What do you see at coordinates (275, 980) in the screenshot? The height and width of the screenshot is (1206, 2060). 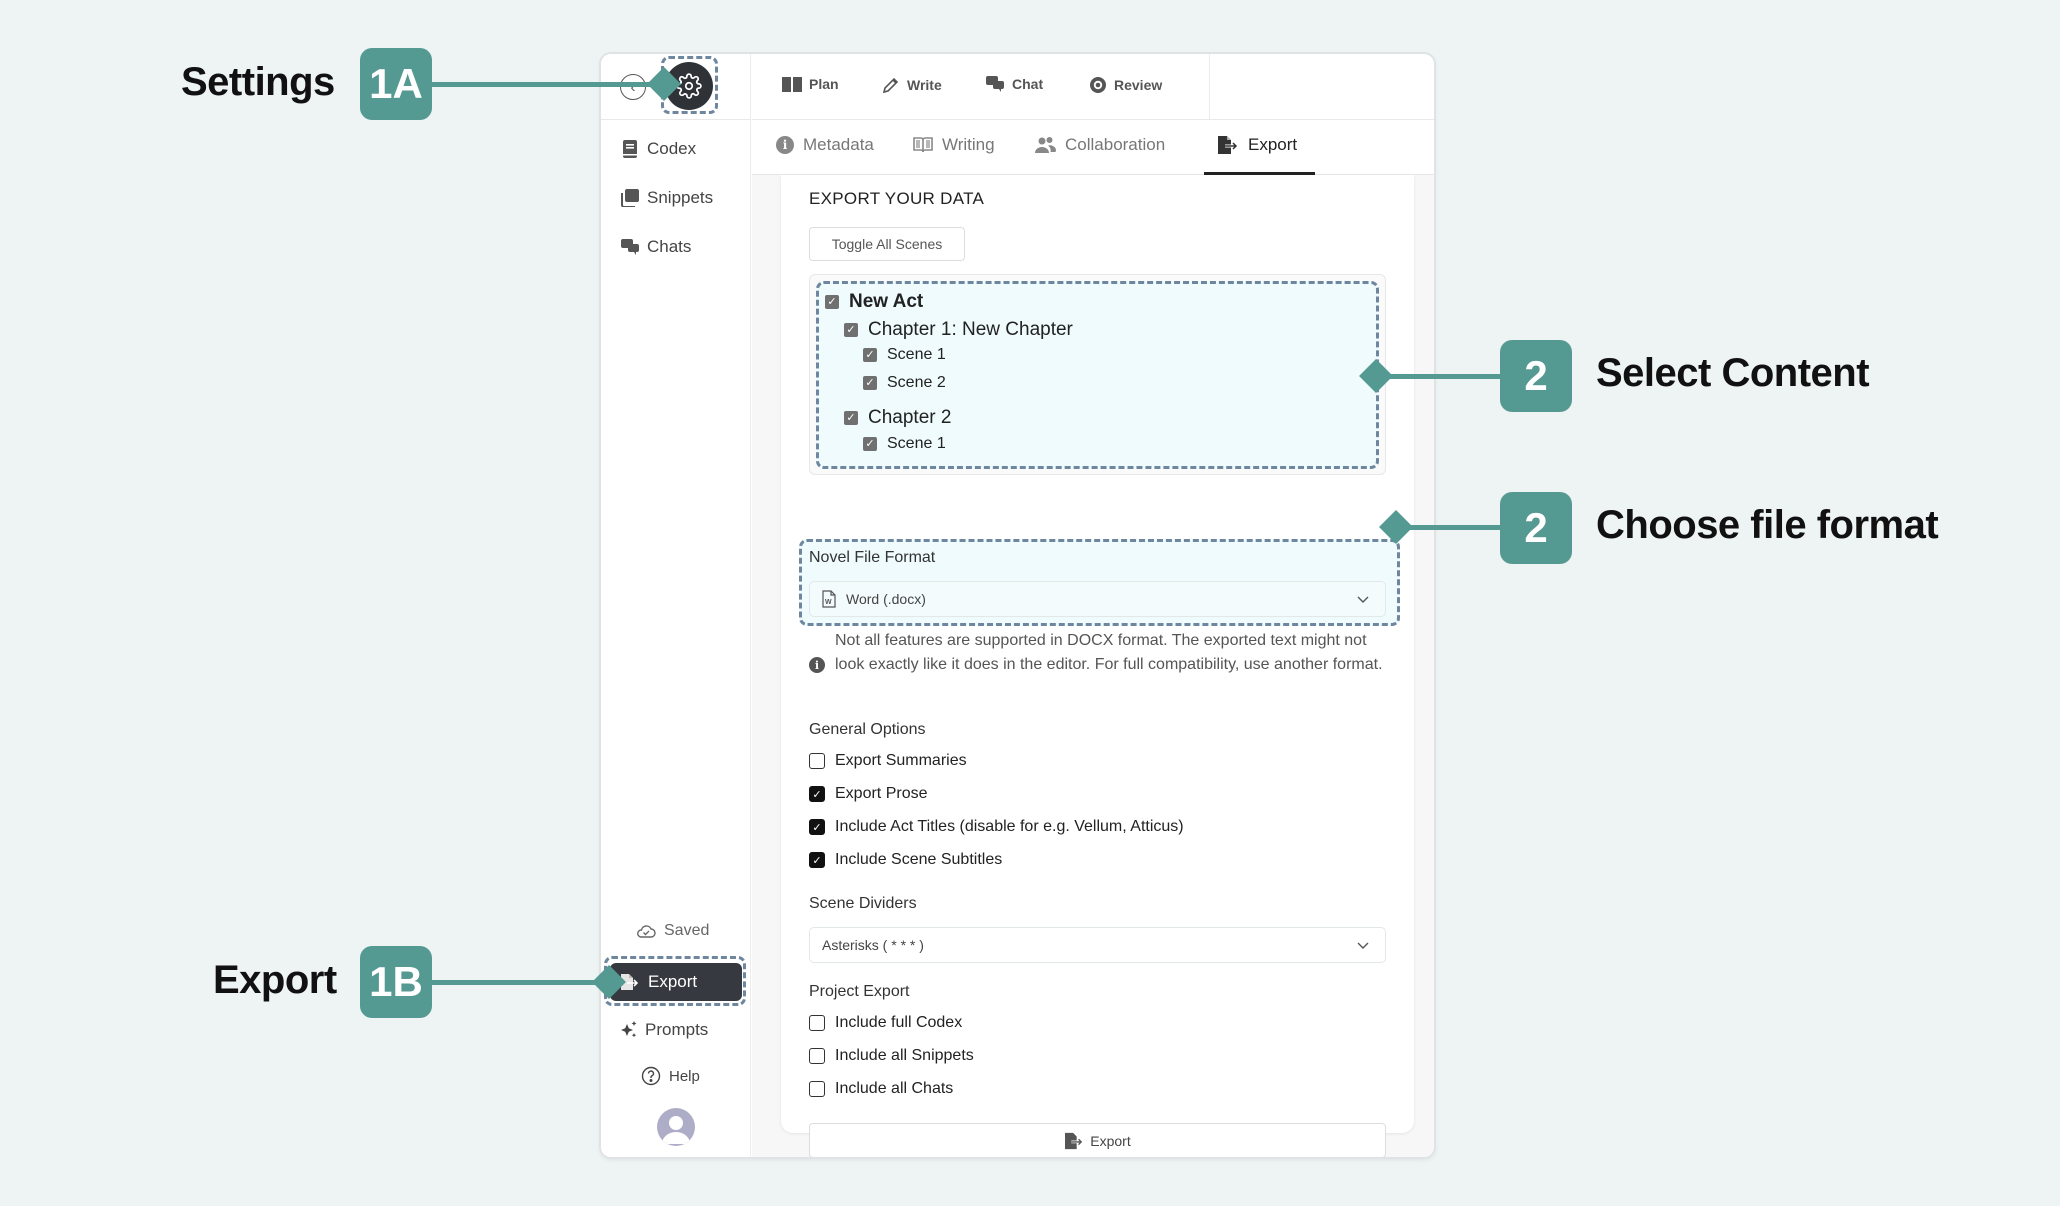 I see `annotation-export-label: Export` at bounding box center [275, 980].